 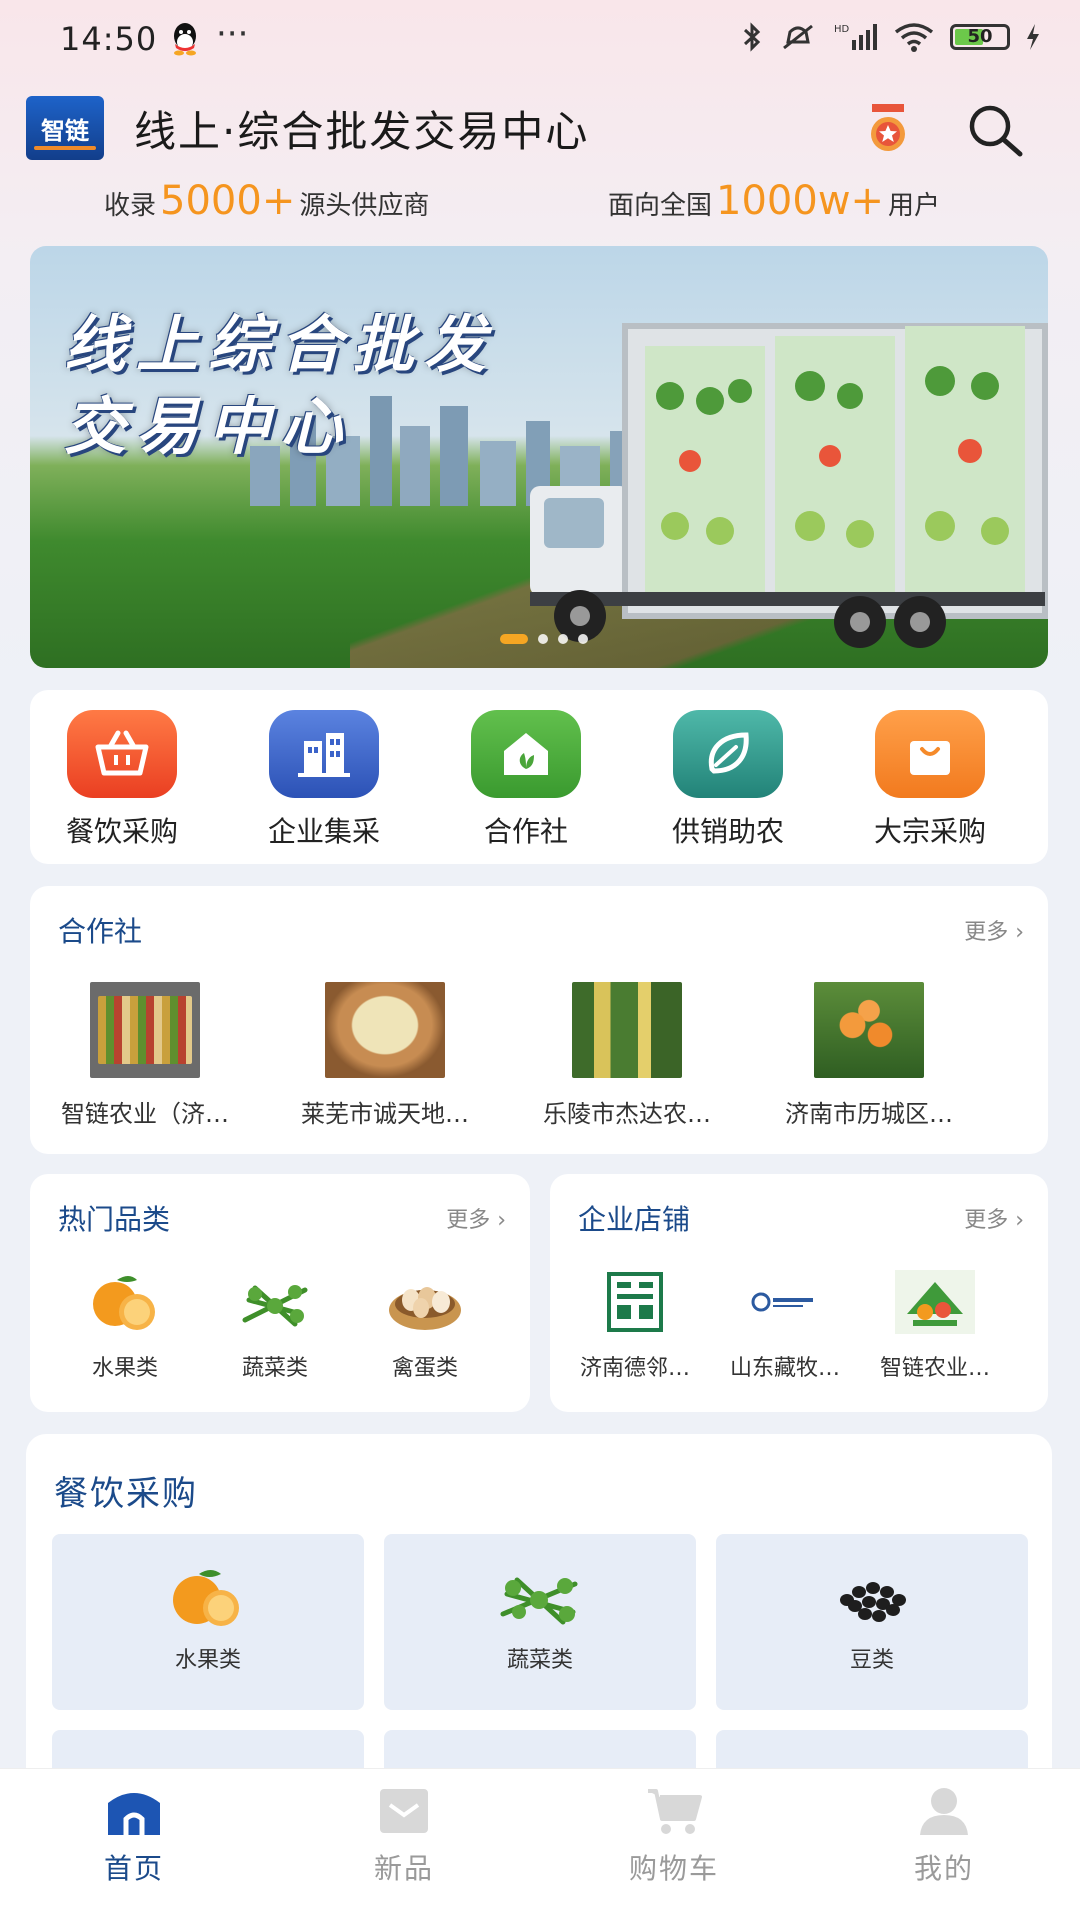 What do you see at coordinates (126, 1494) in the screenshot?
I see `section-title: 餐饮采购` at bounding box center [126, 1494].